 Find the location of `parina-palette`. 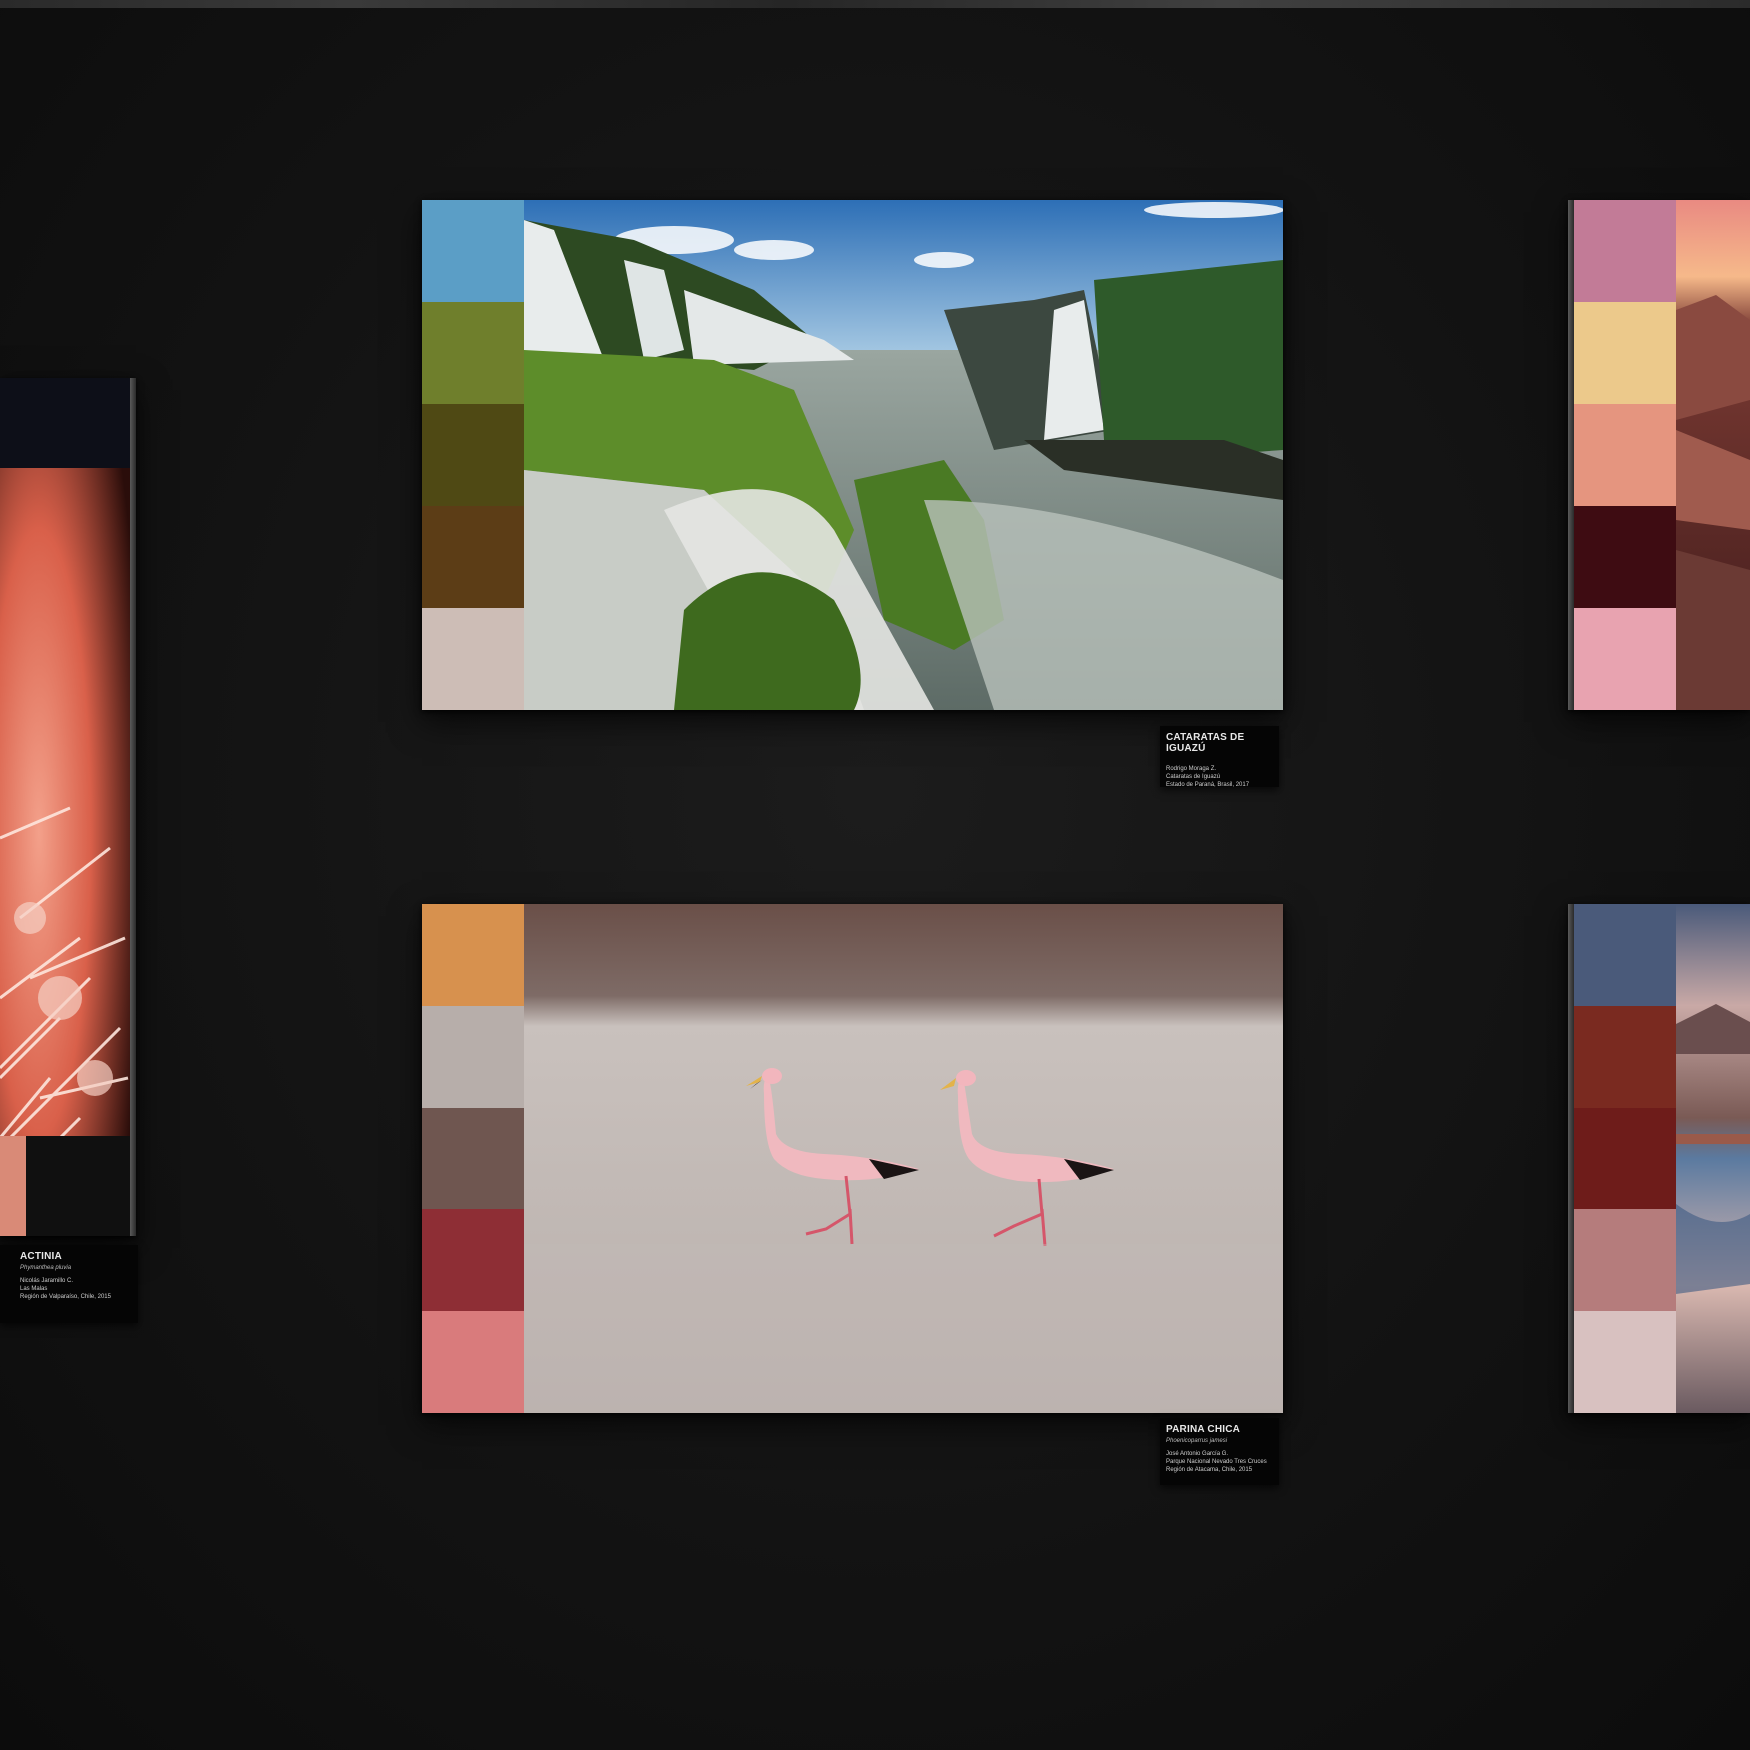

parina-palette is located at coordinates (473, 1158).